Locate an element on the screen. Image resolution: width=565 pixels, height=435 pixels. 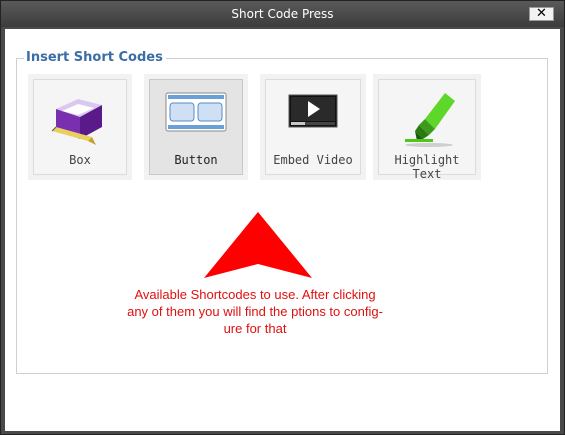
tile-box: Box is located at coordinates (80, 127).